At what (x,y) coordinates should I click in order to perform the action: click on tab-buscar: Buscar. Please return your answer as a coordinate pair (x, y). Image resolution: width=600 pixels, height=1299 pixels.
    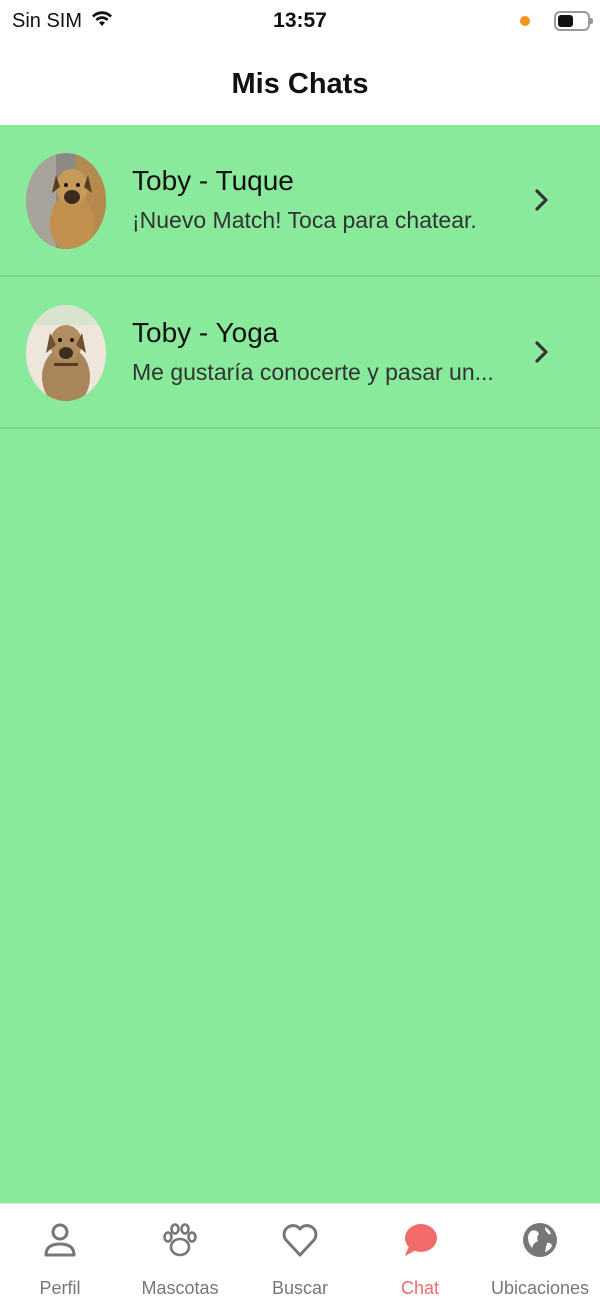
    Looking at the image, I should click on (300, 1251).